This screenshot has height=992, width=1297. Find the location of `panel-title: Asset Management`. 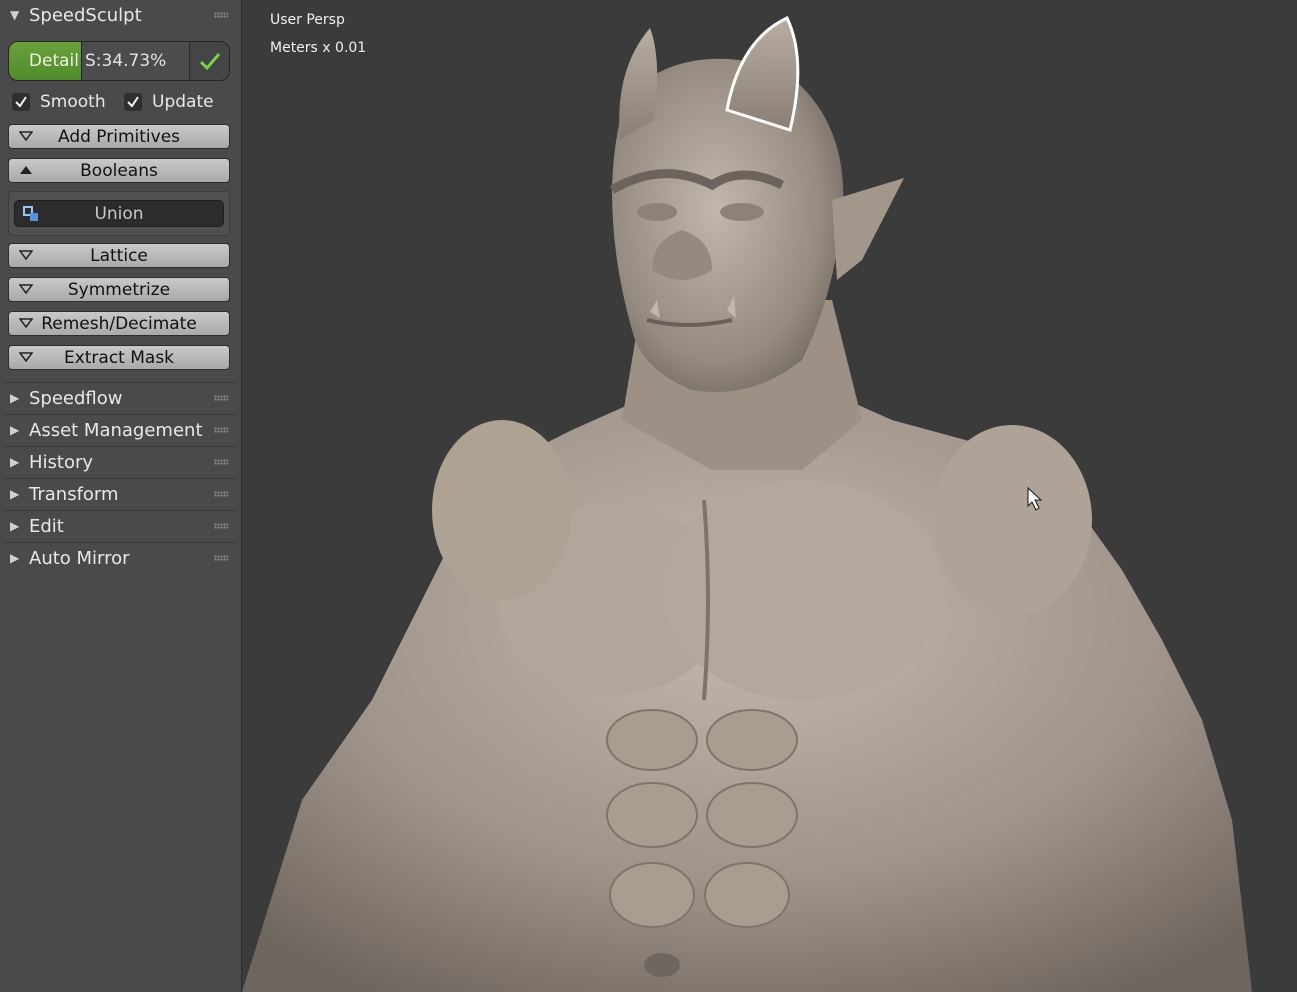

panel-title: Asset Management is located at coordinates (116, 430).